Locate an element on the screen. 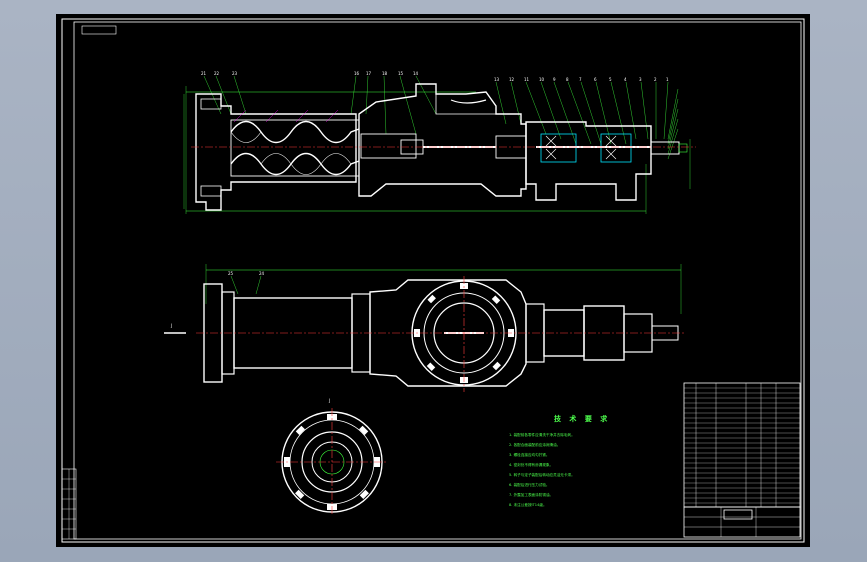  svg-text: 8 is located at coordinates (567, 79).